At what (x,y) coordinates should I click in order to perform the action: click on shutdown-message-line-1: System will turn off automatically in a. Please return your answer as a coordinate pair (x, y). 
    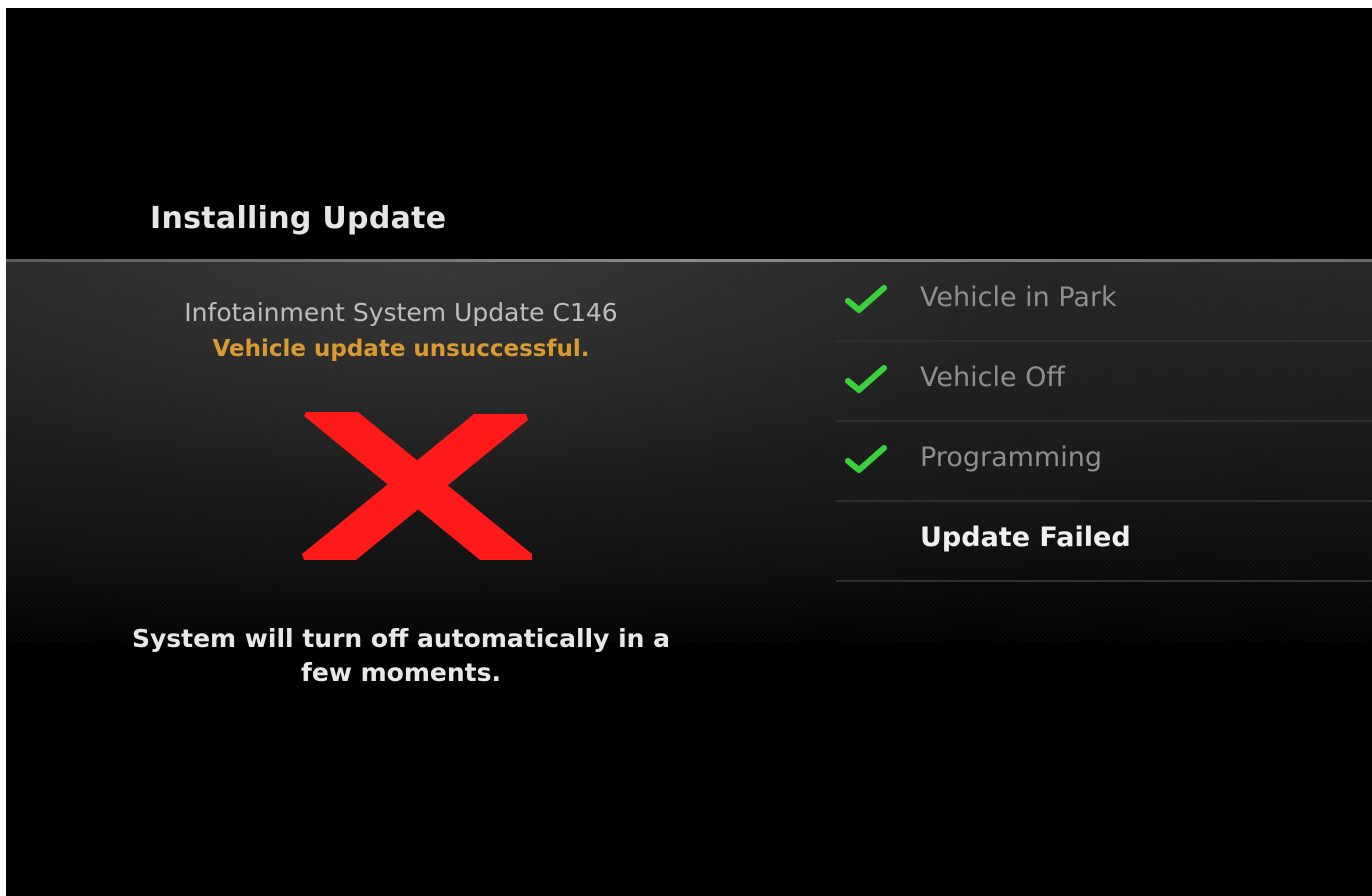
    Looking at the image, I should click on (401, 638).